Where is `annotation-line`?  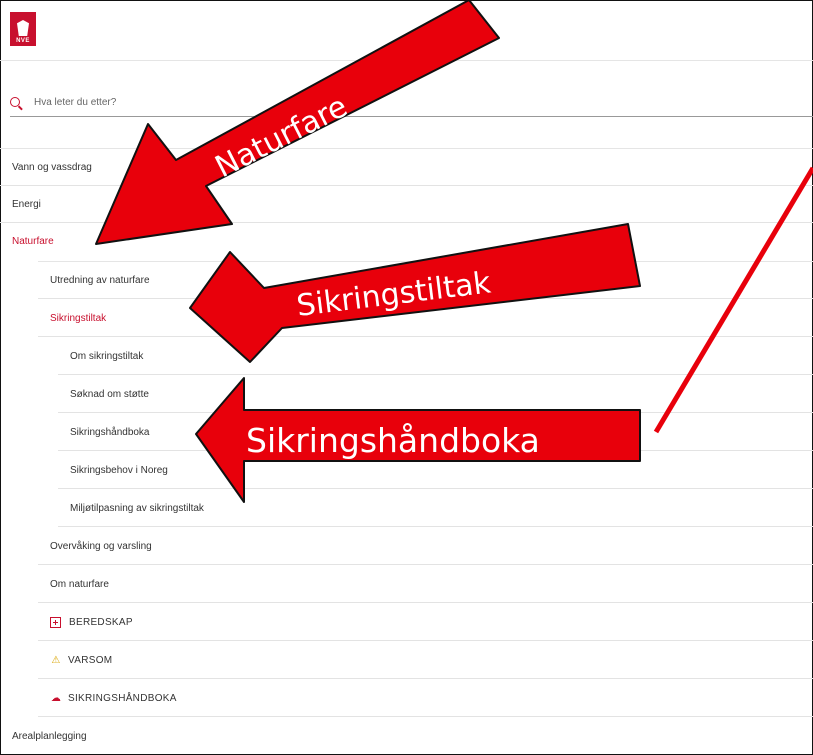 annotation-line is located at coordinates (733, 300).